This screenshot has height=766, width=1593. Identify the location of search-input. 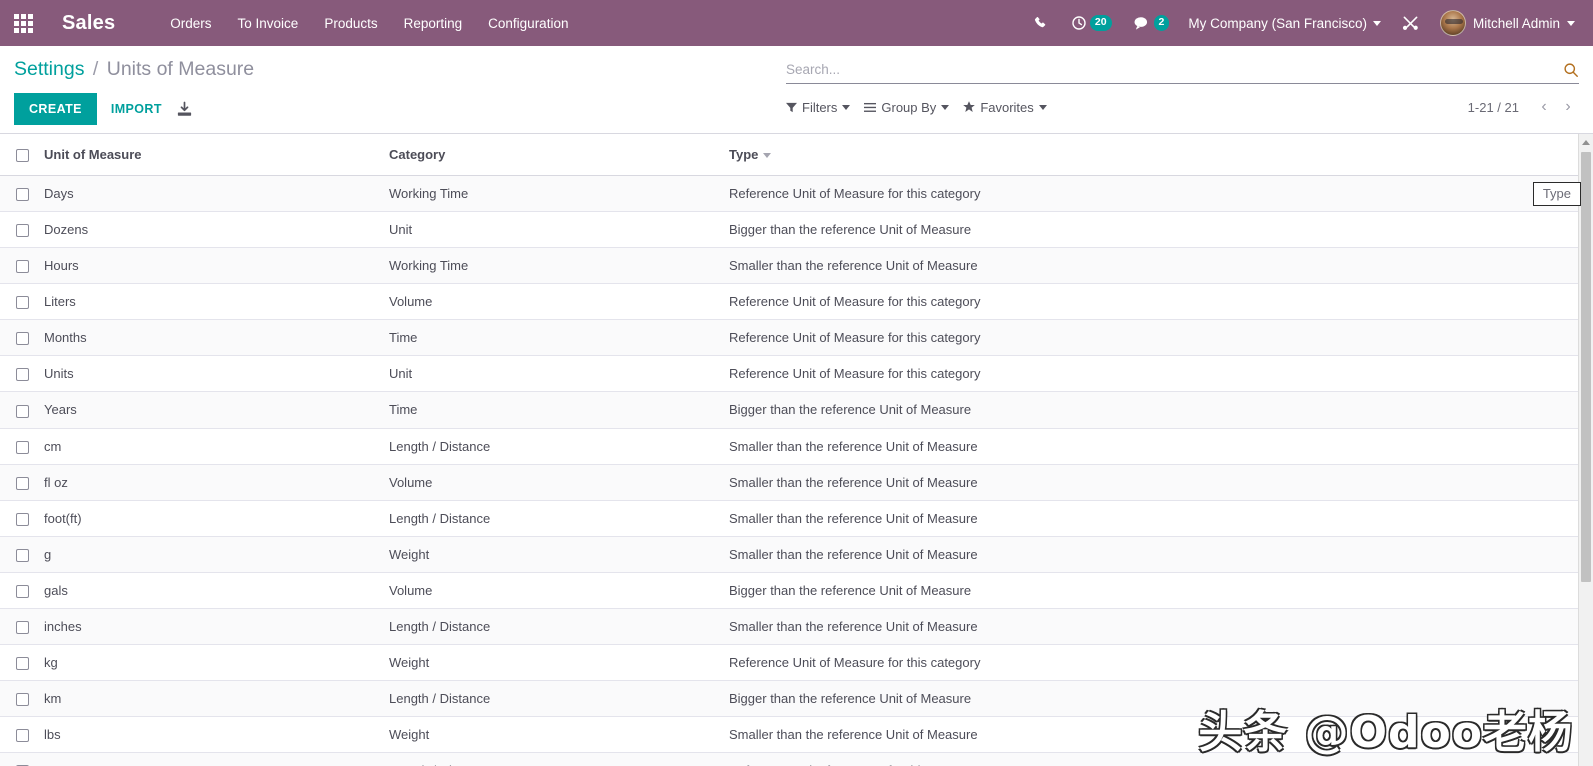
(1174, 69).